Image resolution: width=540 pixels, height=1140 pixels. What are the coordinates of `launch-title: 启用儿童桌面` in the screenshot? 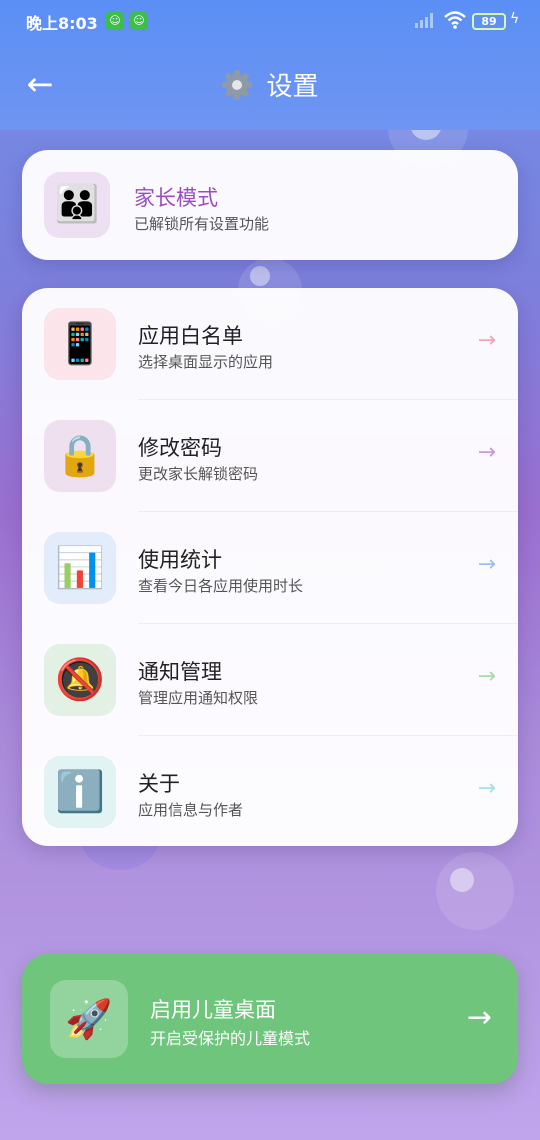 It's located at (213, 1010).